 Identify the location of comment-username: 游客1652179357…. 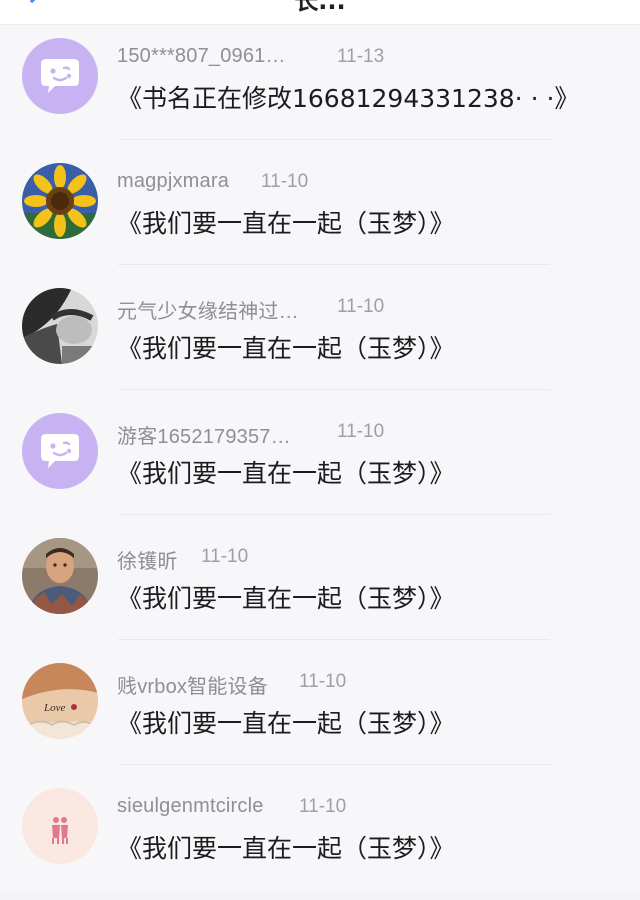
(204, 434).